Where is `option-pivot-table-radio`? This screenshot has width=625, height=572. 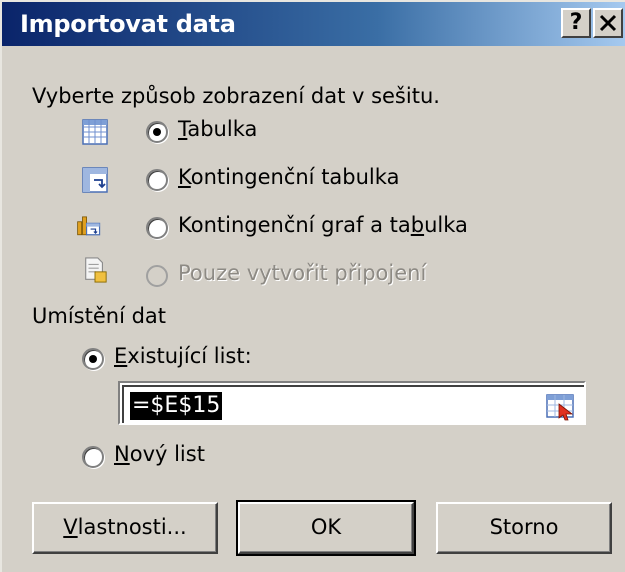 option-pivot-table-radio is located at coordinates (157, 180).